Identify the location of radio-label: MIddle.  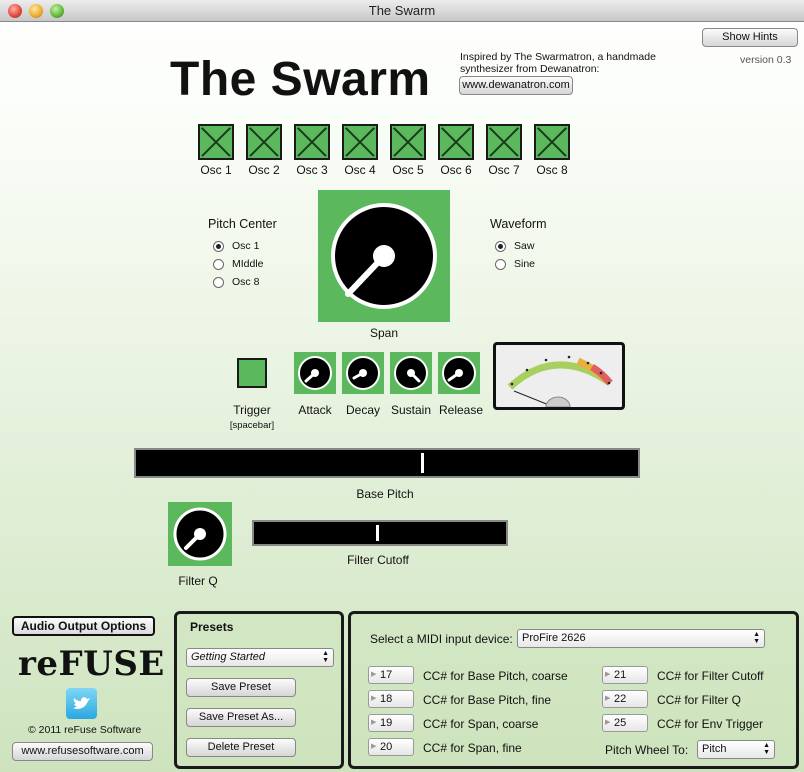
(248, 264).